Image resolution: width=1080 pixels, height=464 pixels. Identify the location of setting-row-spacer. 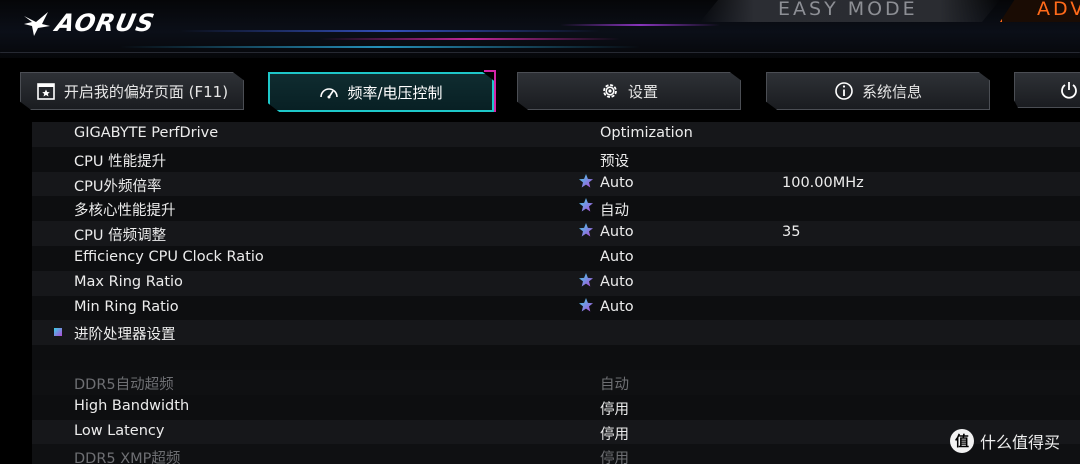
(556, 357).